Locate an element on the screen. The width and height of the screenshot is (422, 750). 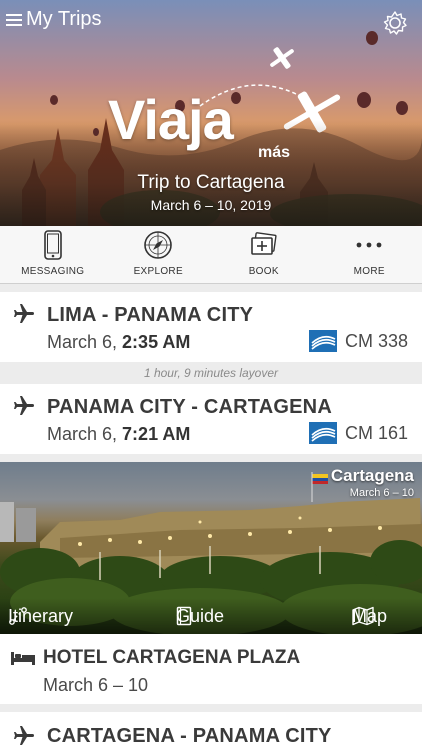
itinerary-link: Itinerary is located at coordinates (40, 616).